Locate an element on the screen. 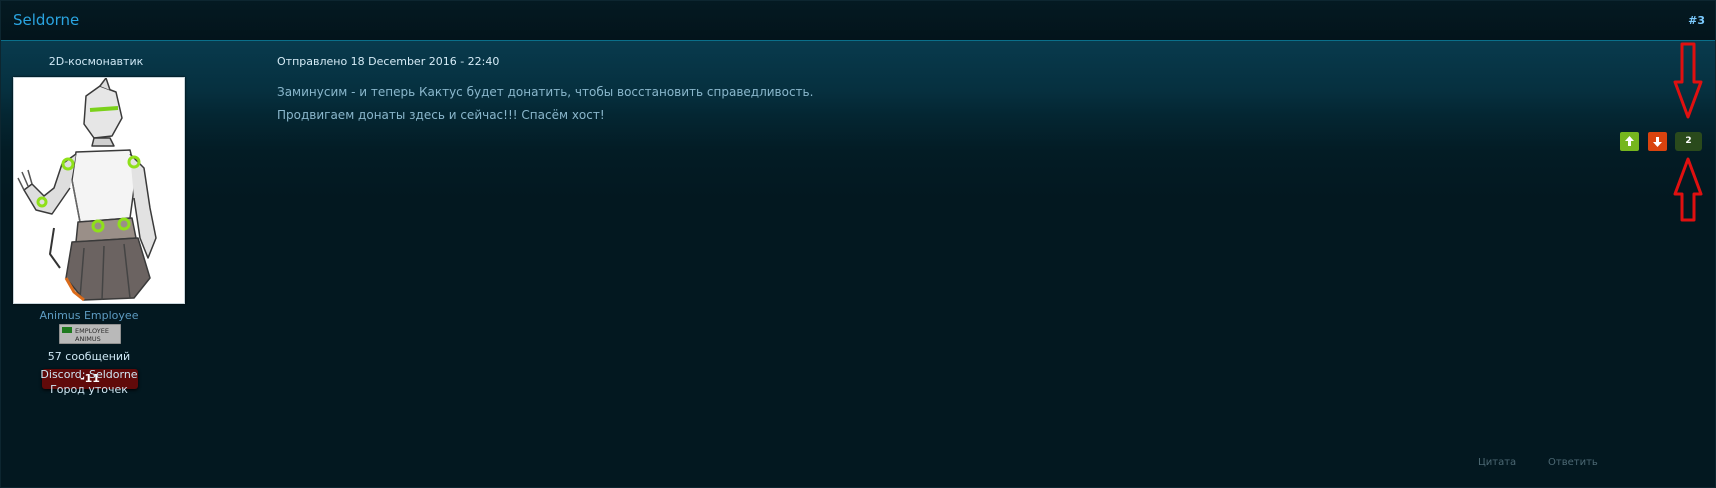 Image resolution: width=1716 pixels, height=488 pixels. arrow-down-icon is located at coordinates (1657, 142).